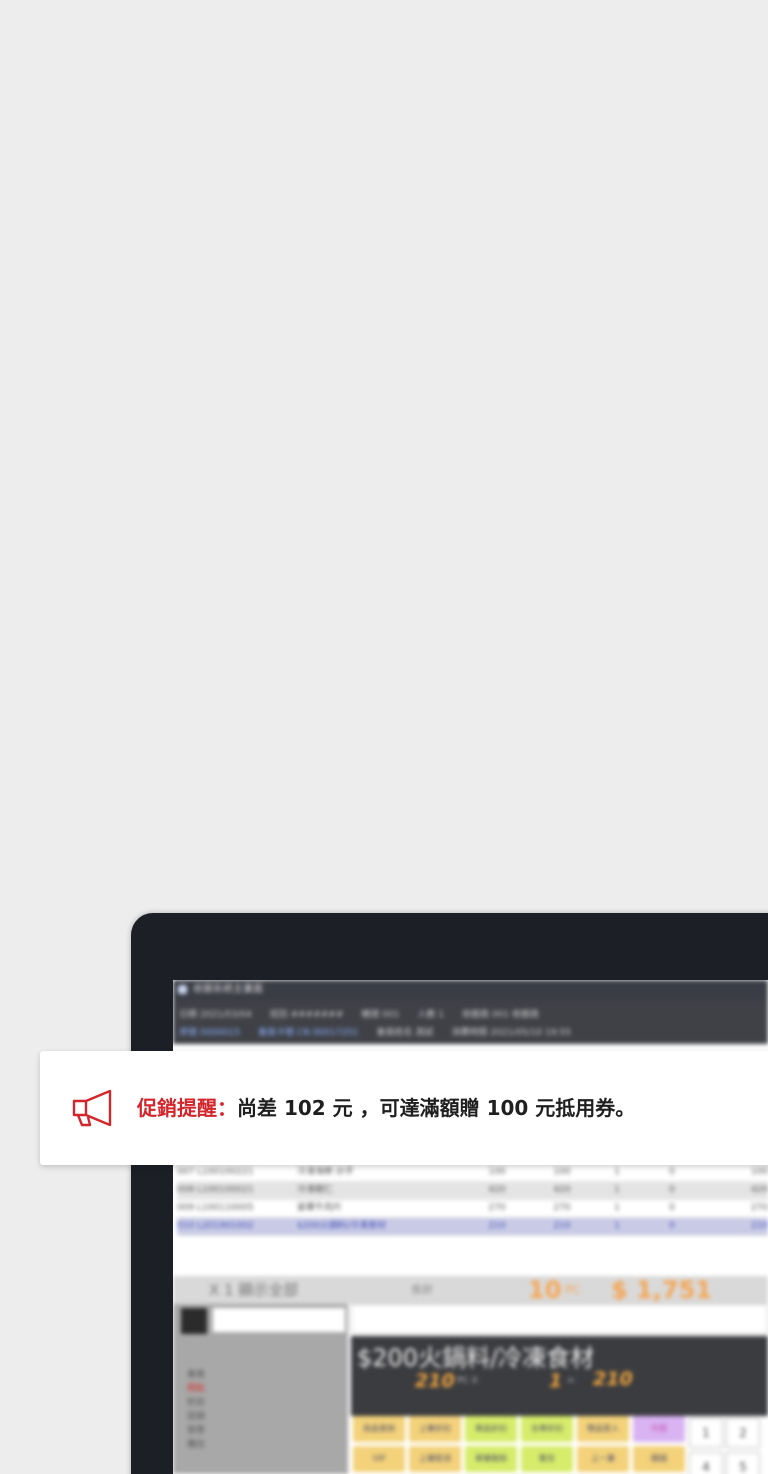 Image resolution: width=768 pixels, height=1474 pixels. I want to click on product-panel: $200火鍋料/冷凍食材 210 PC X 1 = 210, so click(559, 1376).